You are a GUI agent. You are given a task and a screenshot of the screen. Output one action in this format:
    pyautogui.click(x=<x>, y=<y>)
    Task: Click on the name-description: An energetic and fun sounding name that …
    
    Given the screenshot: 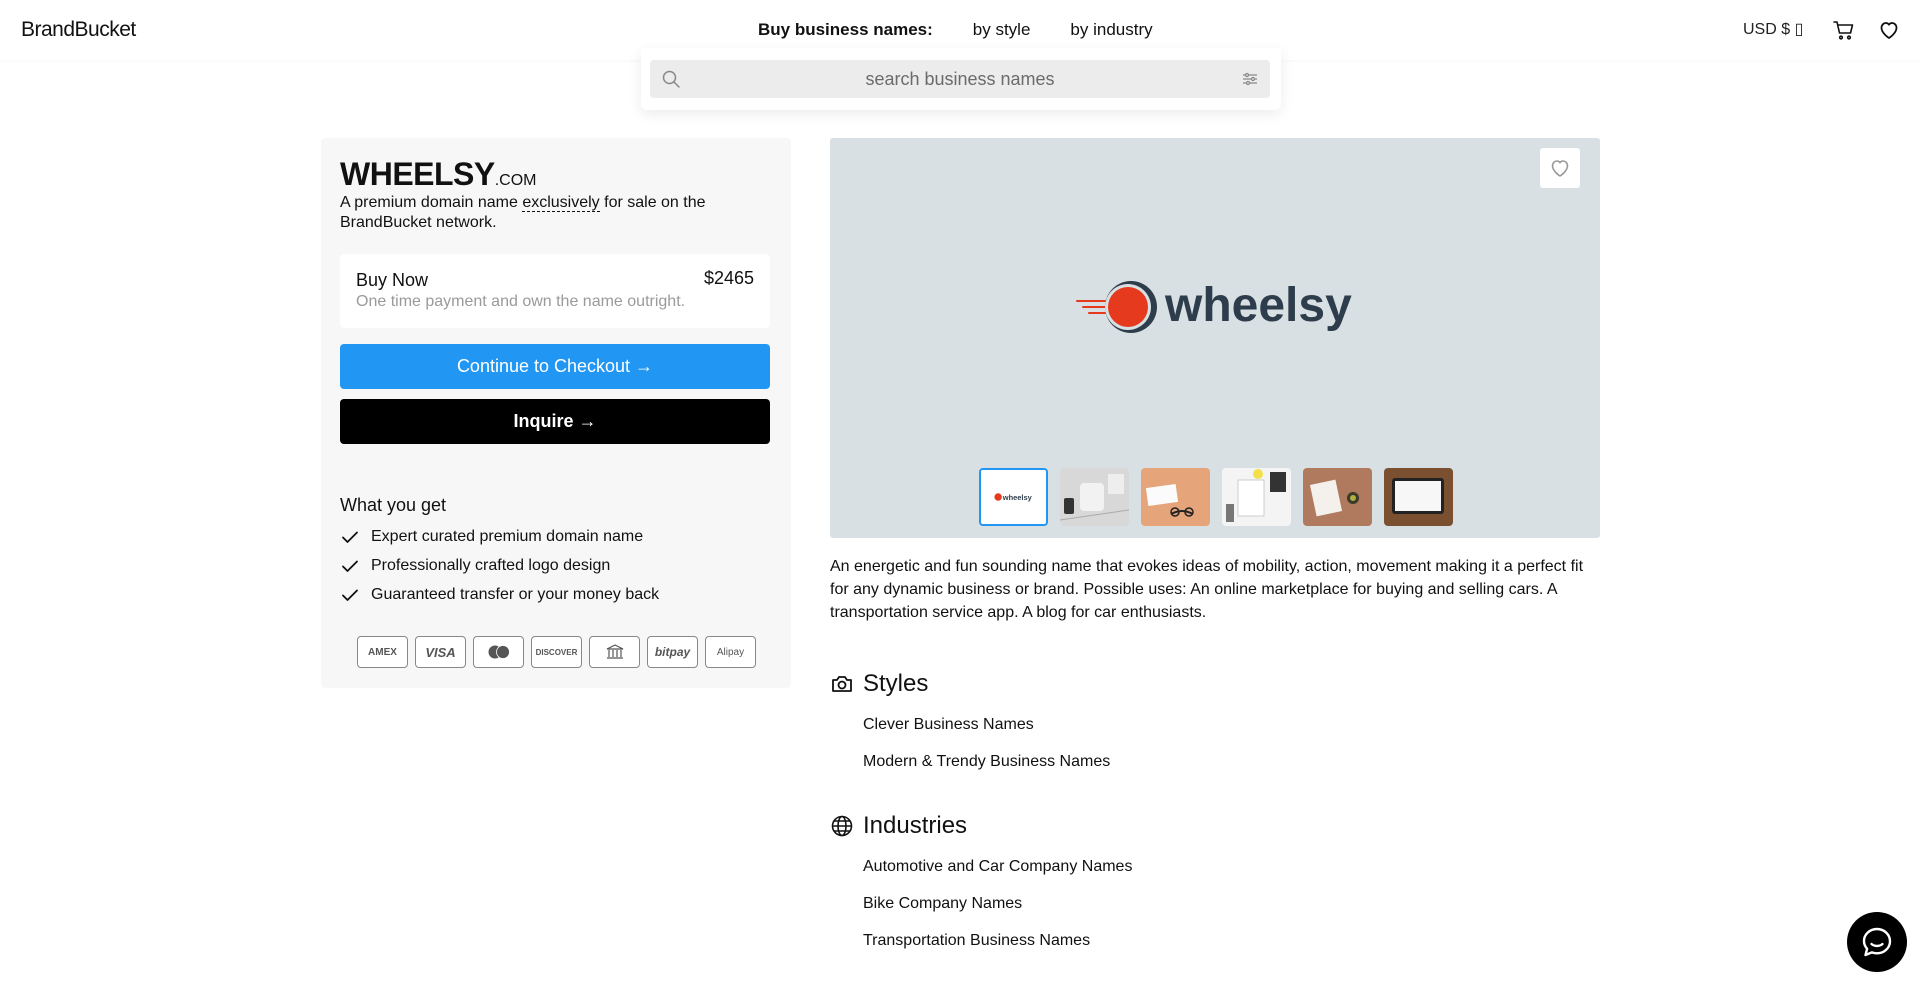 What is the action you would take?
    pyautogui.click(x=1207, y=589)
    